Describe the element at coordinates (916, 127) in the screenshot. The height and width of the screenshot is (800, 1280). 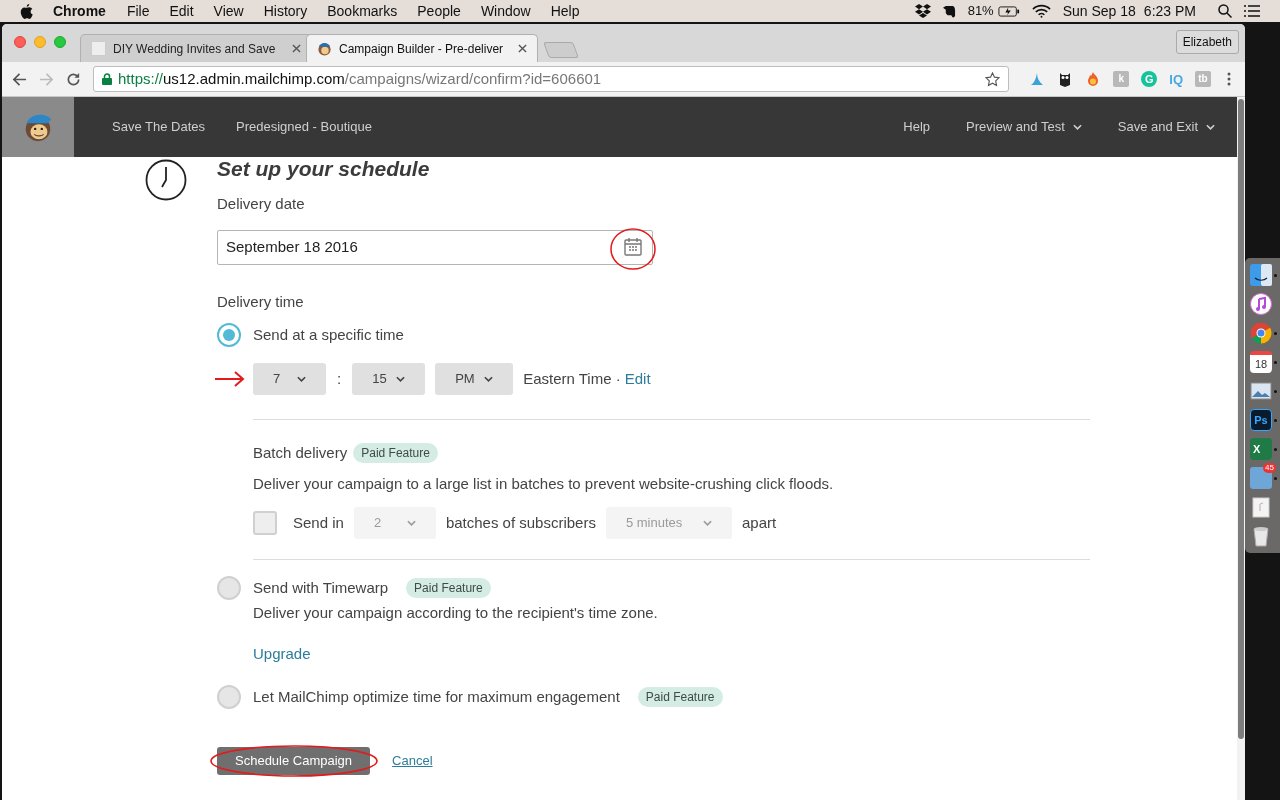
I see `header-menu: Help` at that location.